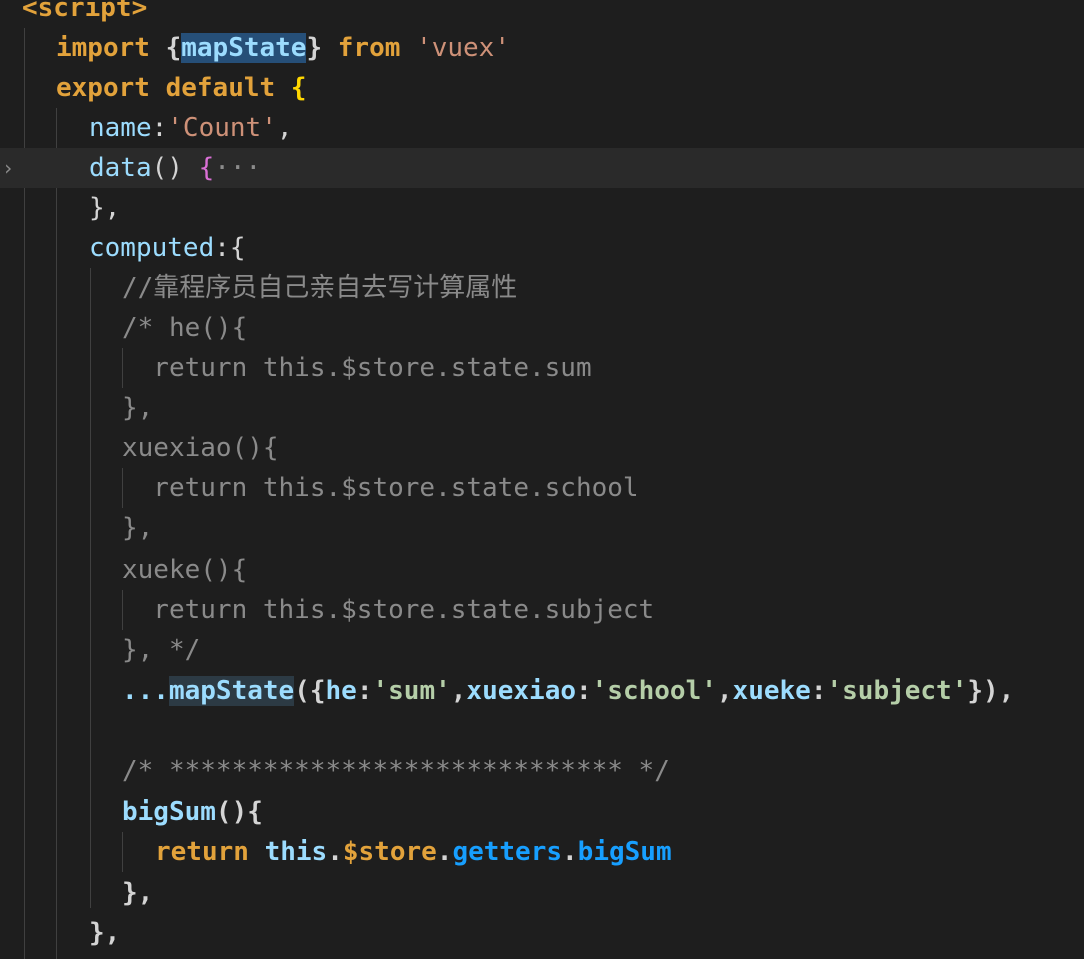 The width and height of the screenshot is (1084, 959). Describe the element at coordinates (542, 328) in the screenshot. I see `code-line: /* he(){` at that location.